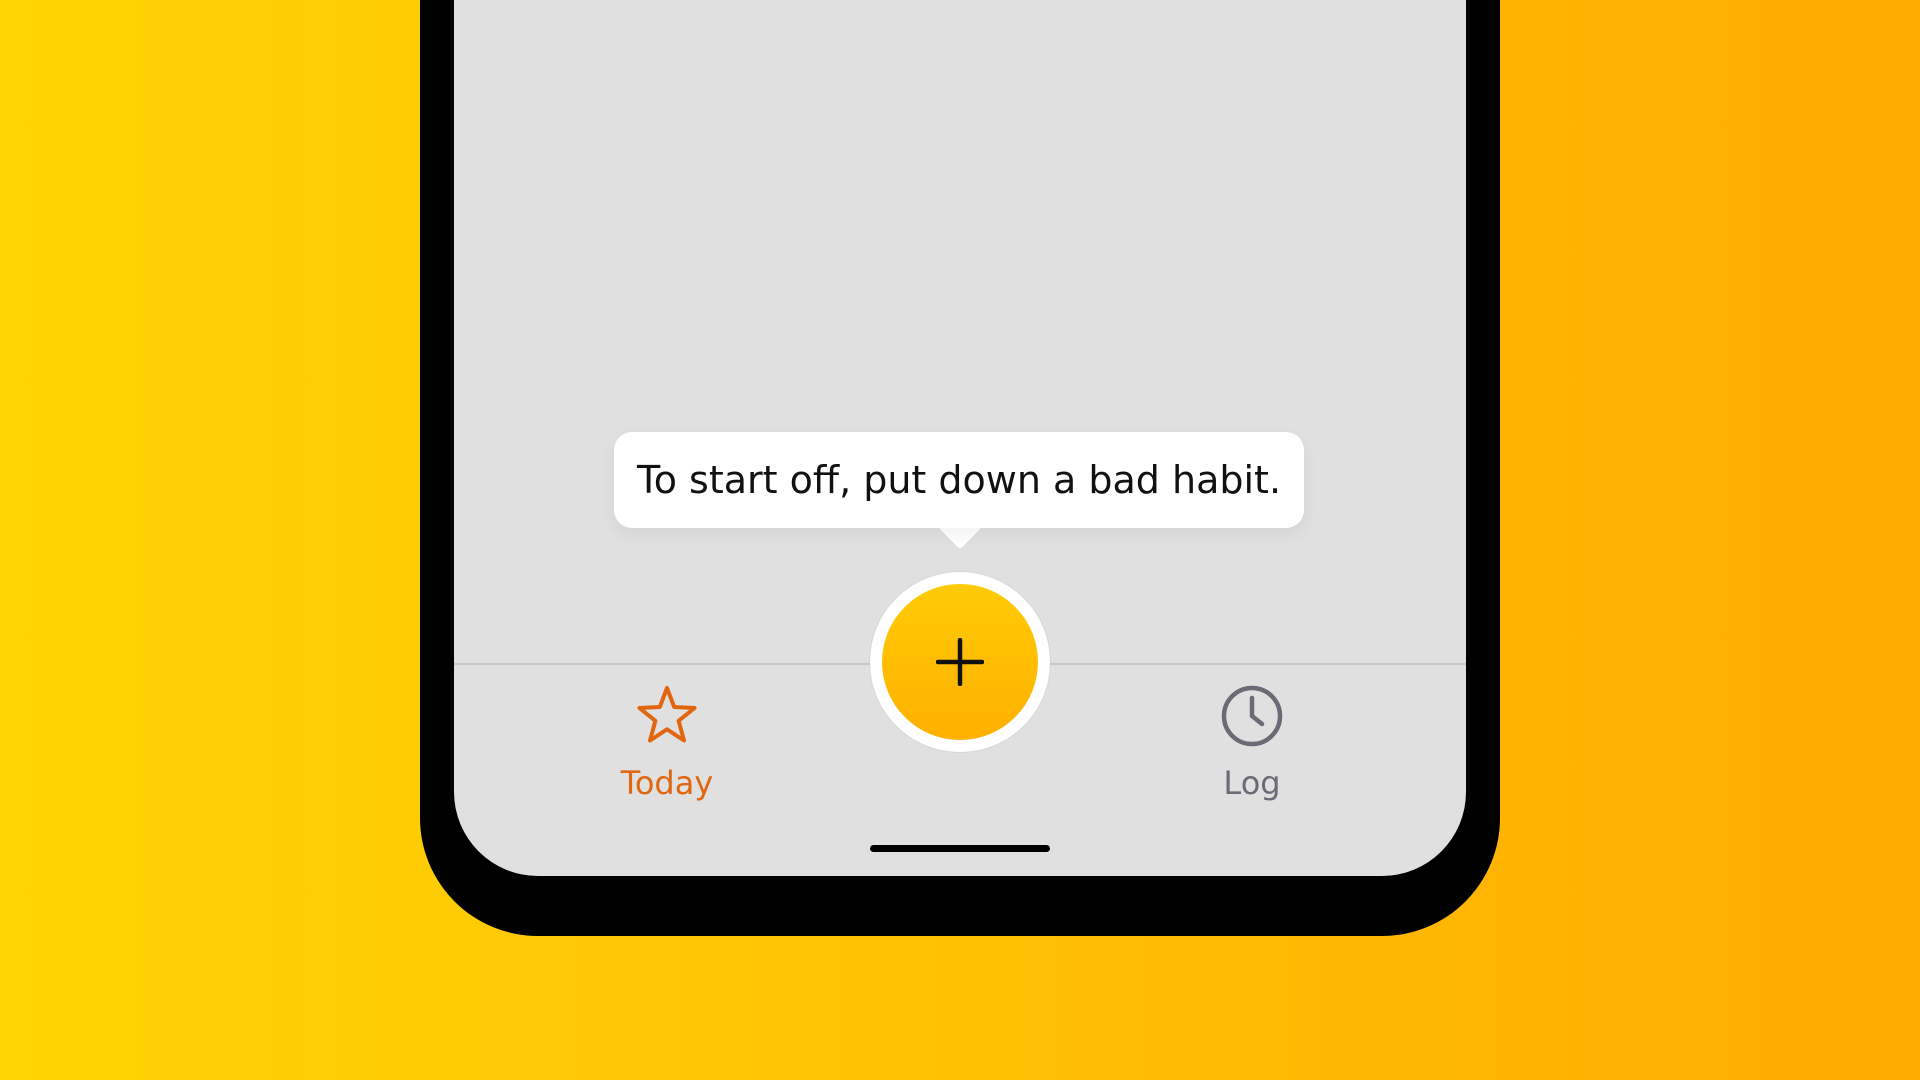 This screenshot has width=1920, height=1080. What do you see at coordinates (960, 848) in the screenshot?
I see `home-indicator` at bounding box center [960, 848].